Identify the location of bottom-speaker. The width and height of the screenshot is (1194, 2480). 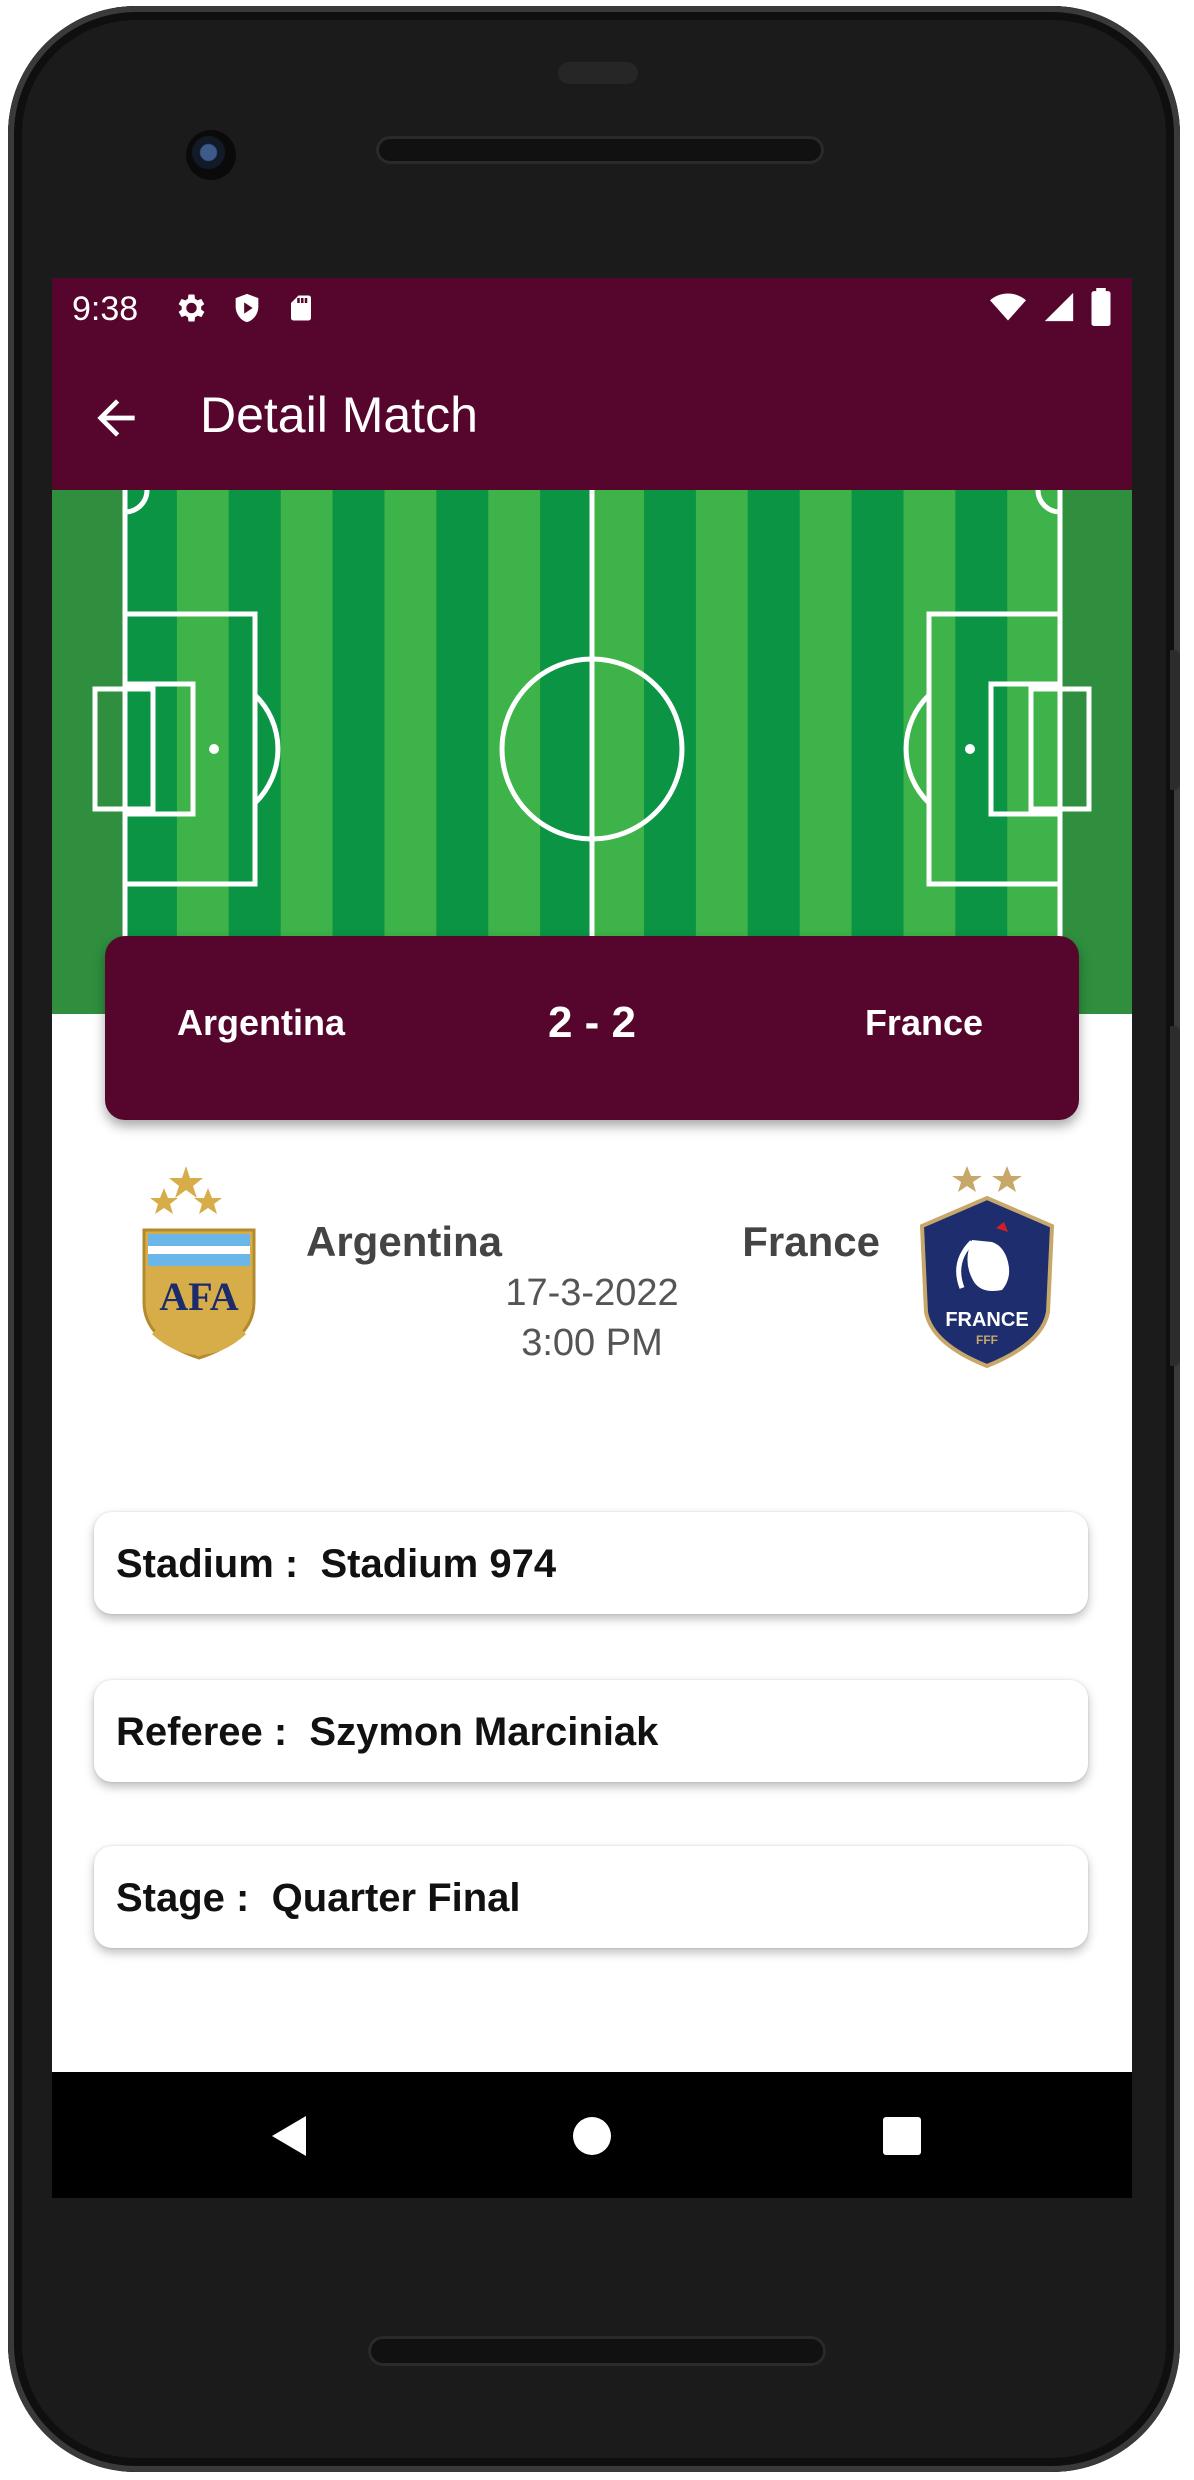
(597, 2351).